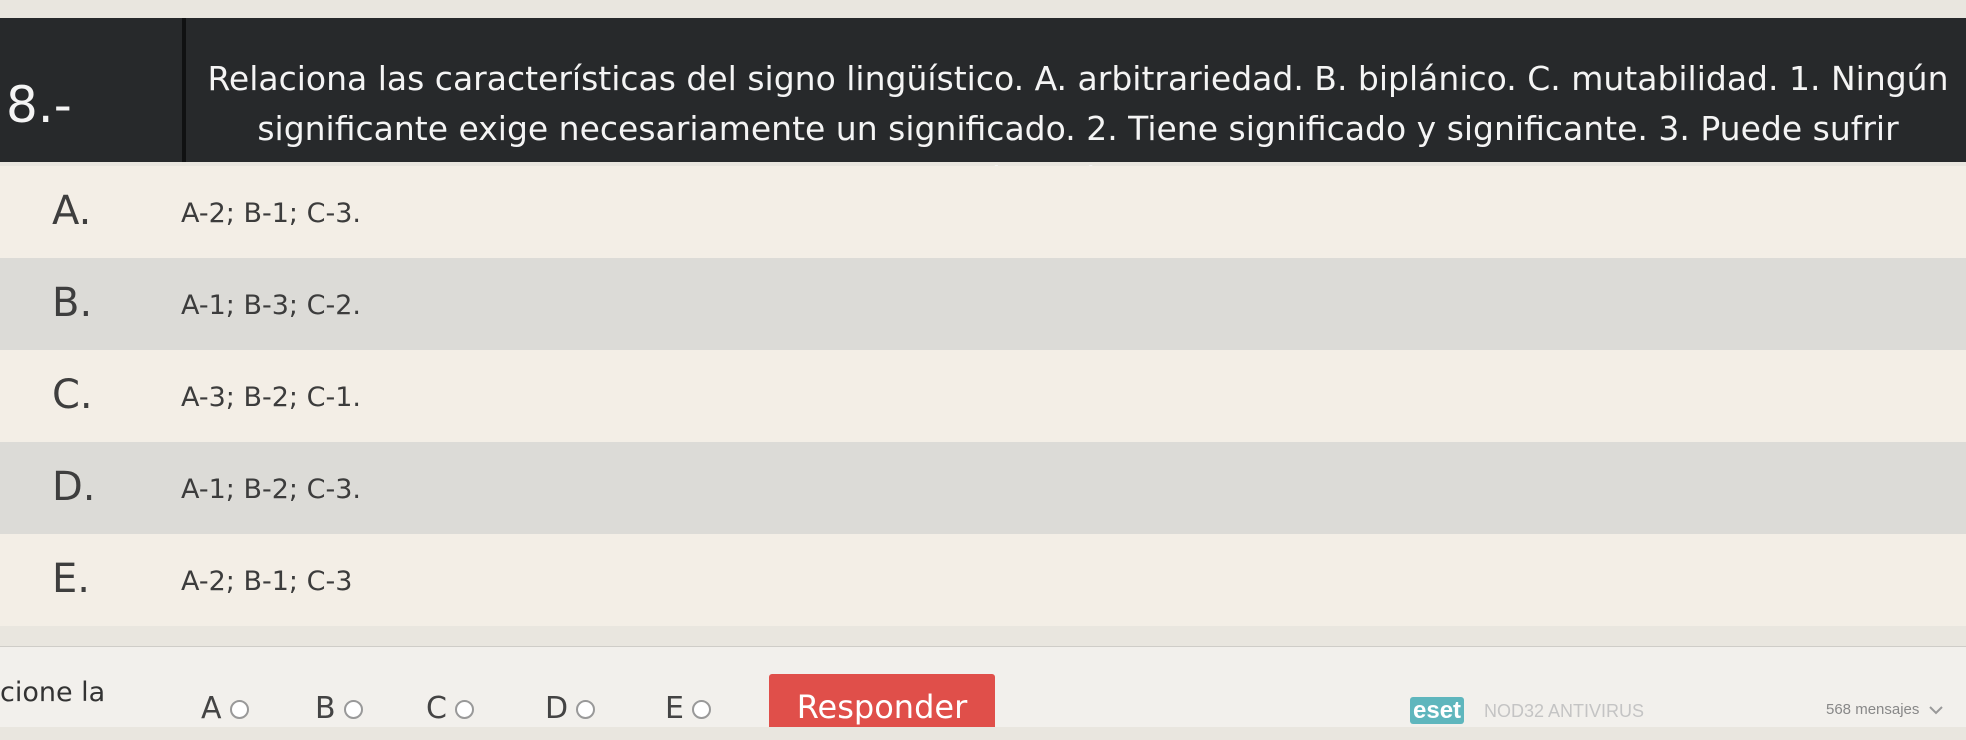 Image resolution: width=1966 pixels, height=740 pixels. I want to click on question-number: 8.-, so click(39, 105).